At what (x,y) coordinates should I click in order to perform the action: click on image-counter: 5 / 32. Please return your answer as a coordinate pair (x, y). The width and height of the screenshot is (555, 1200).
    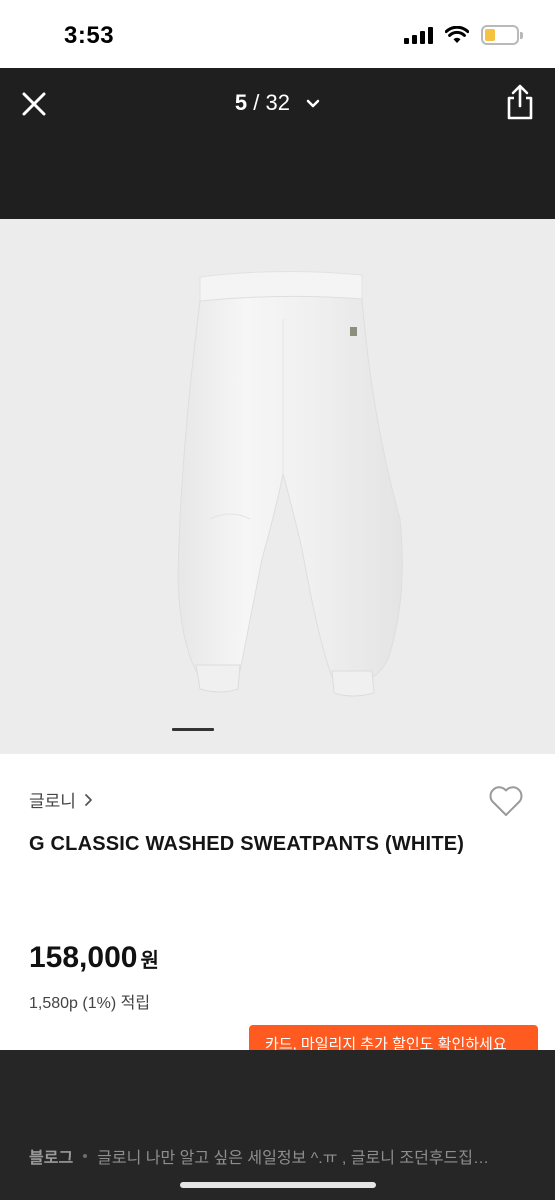
    Looking at the image, I should click on (277, 103).